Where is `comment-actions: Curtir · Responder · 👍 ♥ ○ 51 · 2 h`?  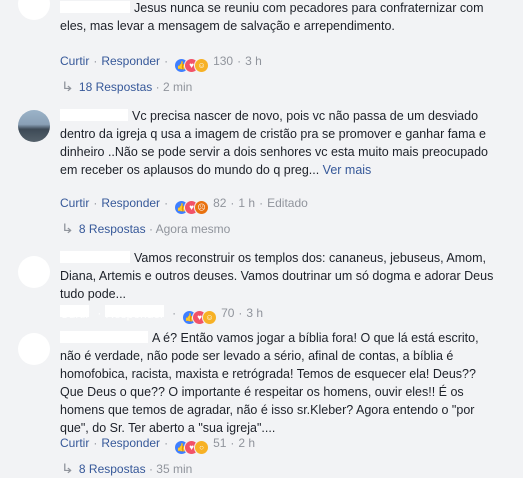 comment-actions: Curtir · Responder · 👍 ♥ ○ 51 · 2 h is located at coordinates (157, 444).